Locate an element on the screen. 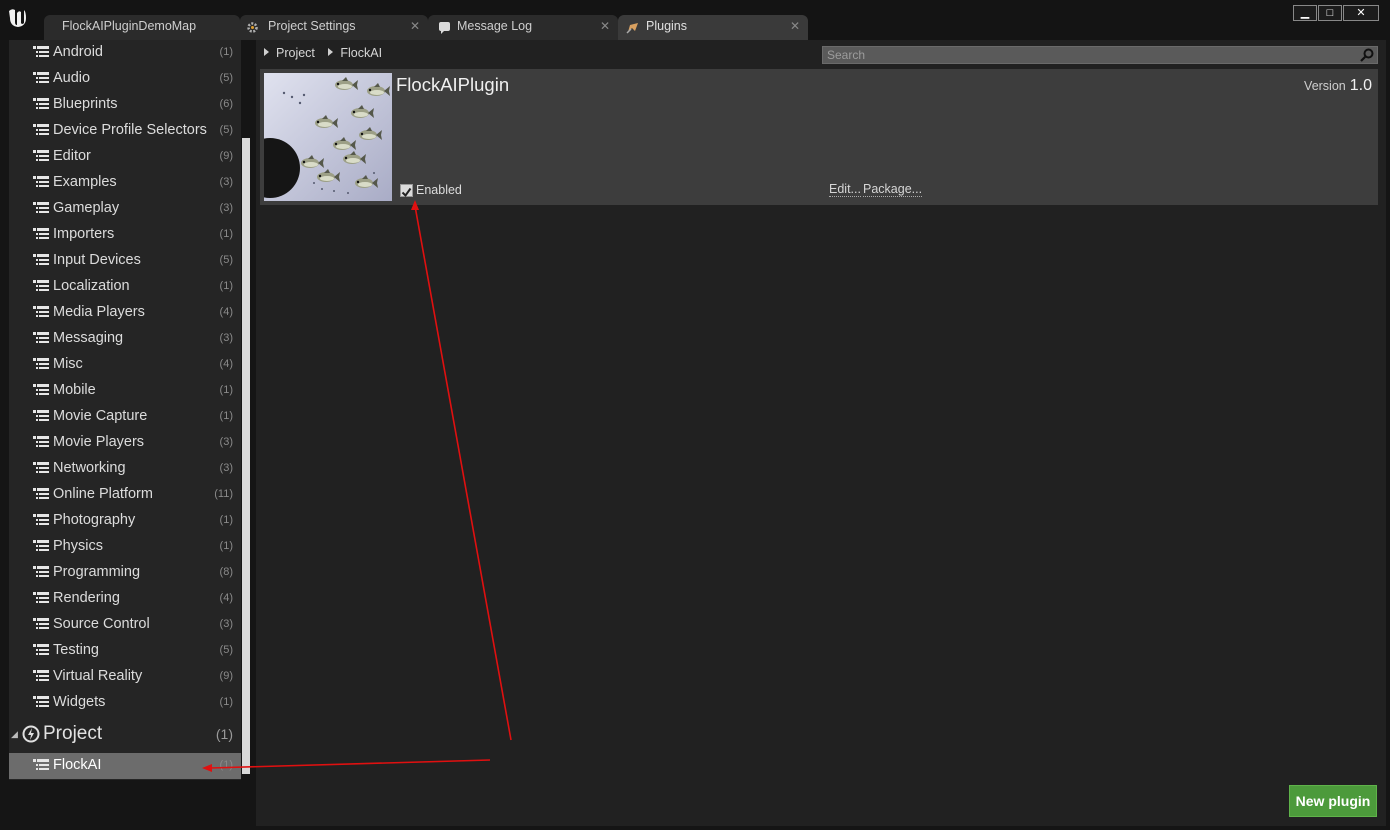 Image resolution: width=1390 pixels, height=830 pixels. sidebar-item-localization: Localization (1) is located at coordinates (125, 287).